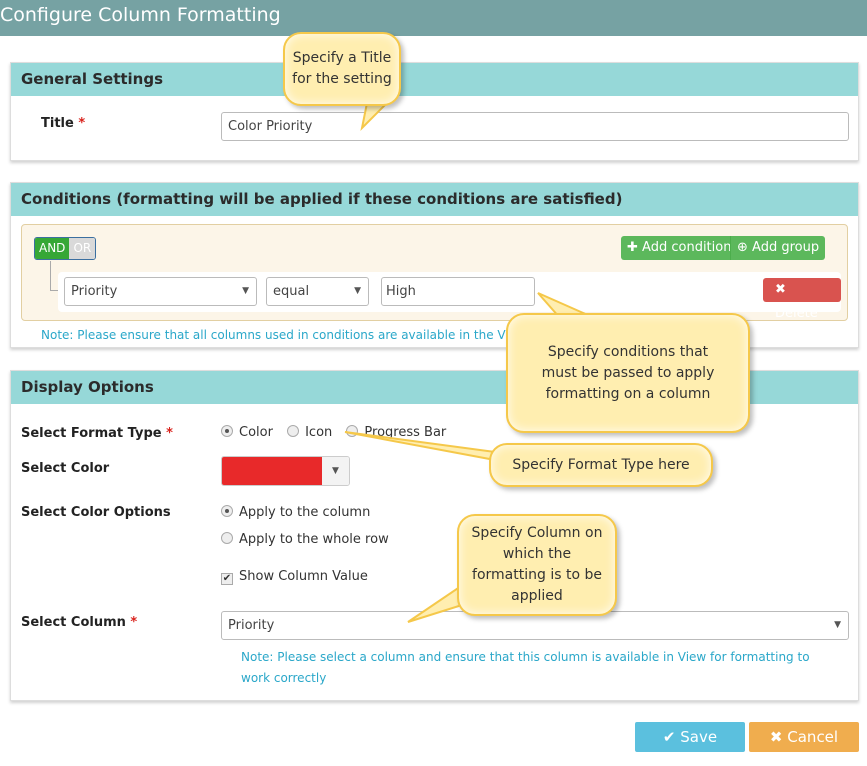 Image resolution: width=867 pixels, height=766 pixels. What do you see at coordinates (669, 737) in the screenshot?
I see `check-icon: ✔` at bounding box center [669, 737].